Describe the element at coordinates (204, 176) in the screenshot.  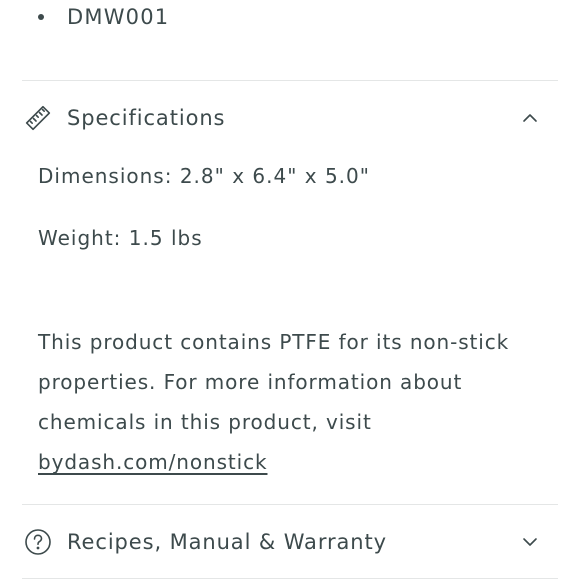
I see `dimensions-text: Dimensions: 2.8" x 6.4" x 5.0"` at that location.